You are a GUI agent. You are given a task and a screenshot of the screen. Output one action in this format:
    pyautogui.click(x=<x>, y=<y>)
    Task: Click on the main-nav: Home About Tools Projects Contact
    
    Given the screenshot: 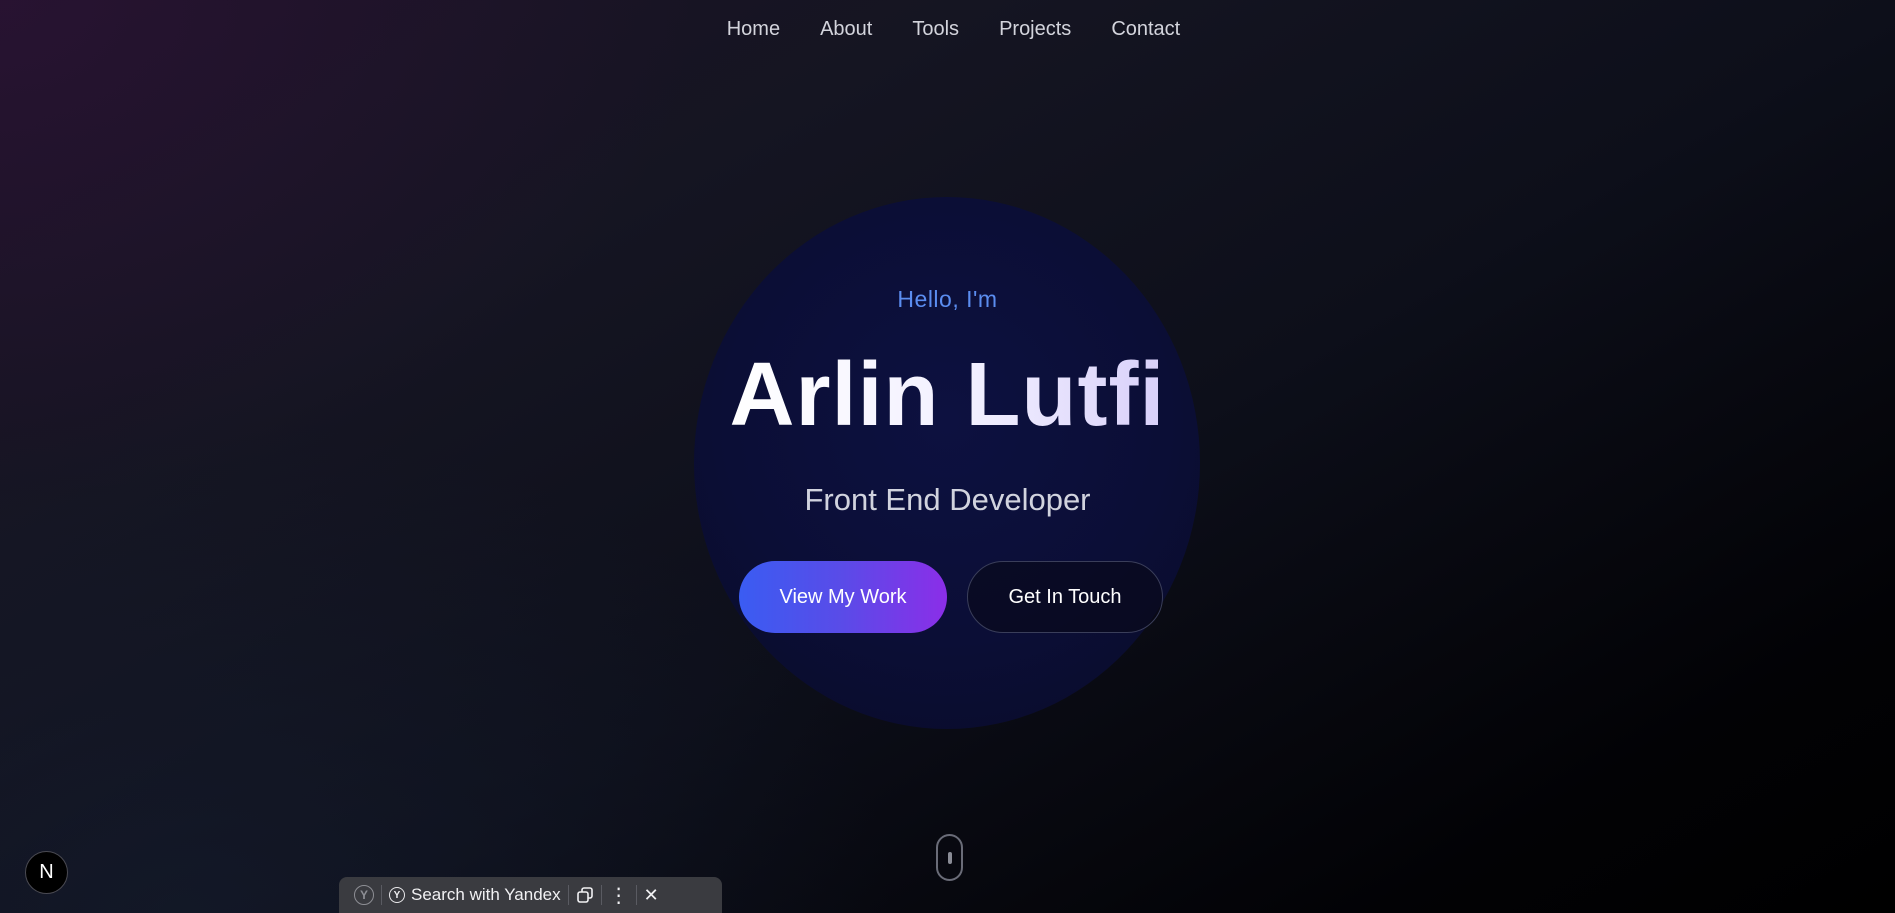 What is the action you would take?
    pyautogui.click(x=947, y=29)
    